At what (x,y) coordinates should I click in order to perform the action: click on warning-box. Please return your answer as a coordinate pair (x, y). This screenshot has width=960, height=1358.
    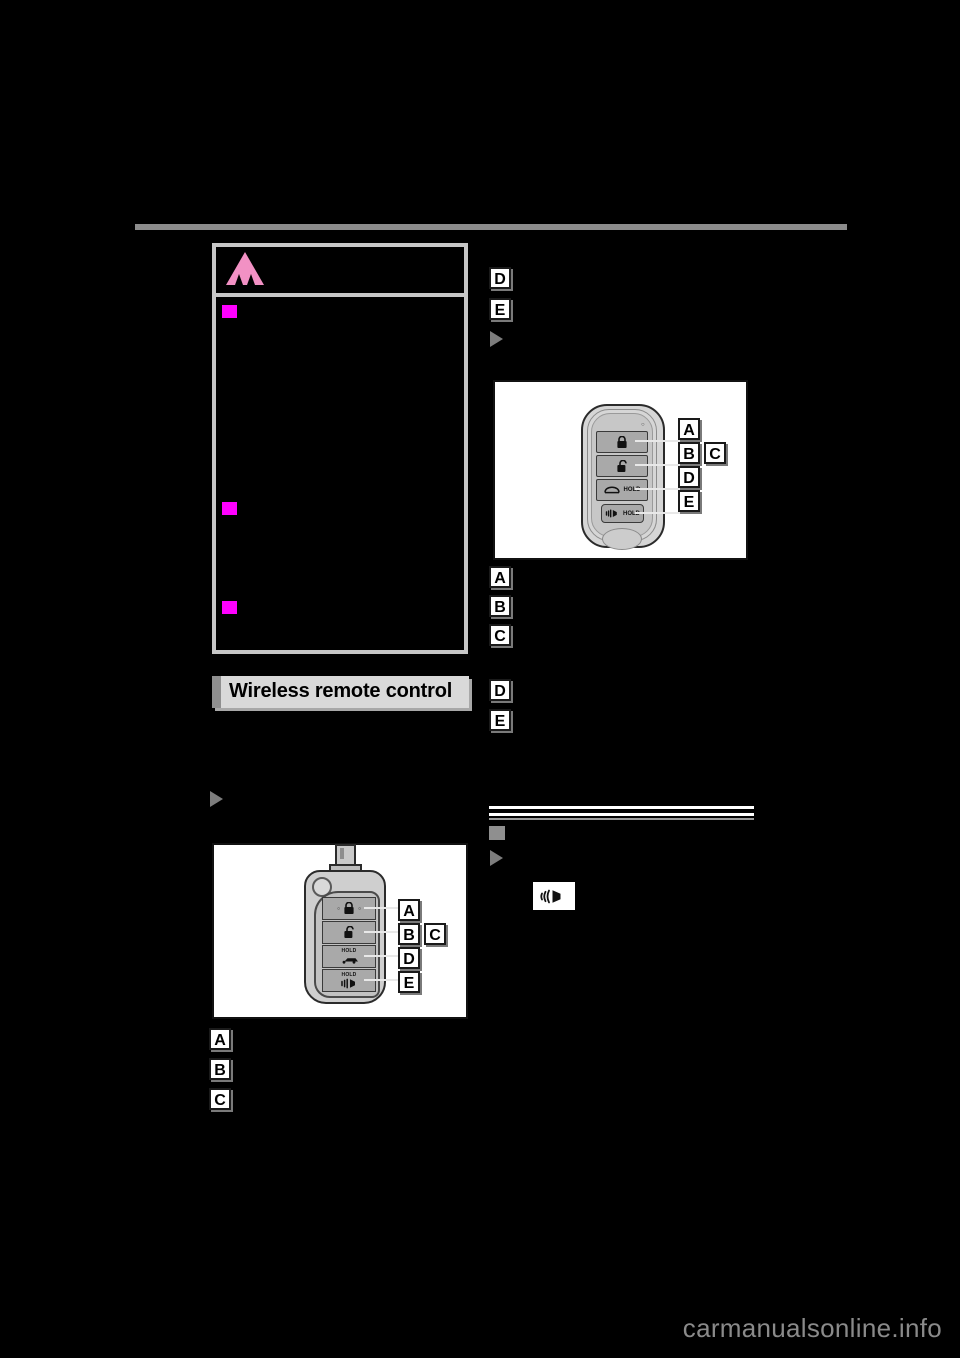
    Looking at the image, I should click on (340, 448).